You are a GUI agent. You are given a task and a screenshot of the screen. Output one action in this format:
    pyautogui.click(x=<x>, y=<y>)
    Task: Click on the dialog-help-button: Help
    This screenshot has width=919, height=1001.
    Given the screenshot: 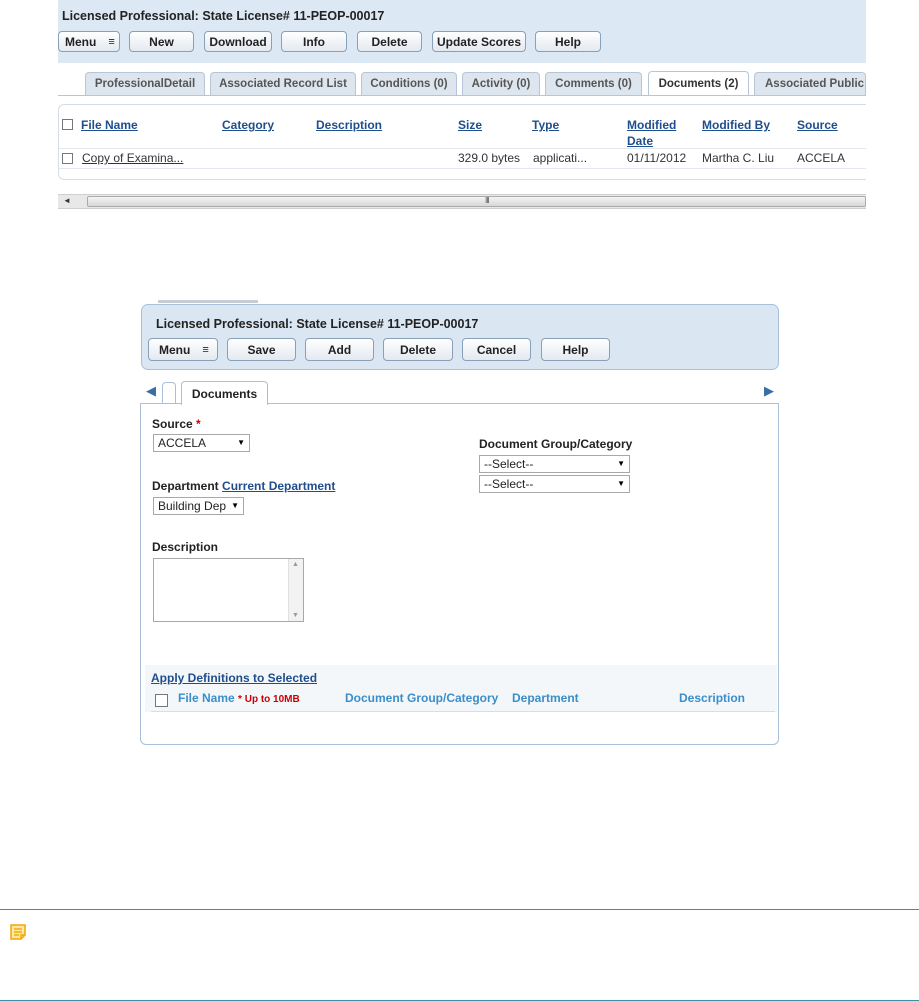 What is the action you would take?
    pyautogui.click(x=575, y=349)
    